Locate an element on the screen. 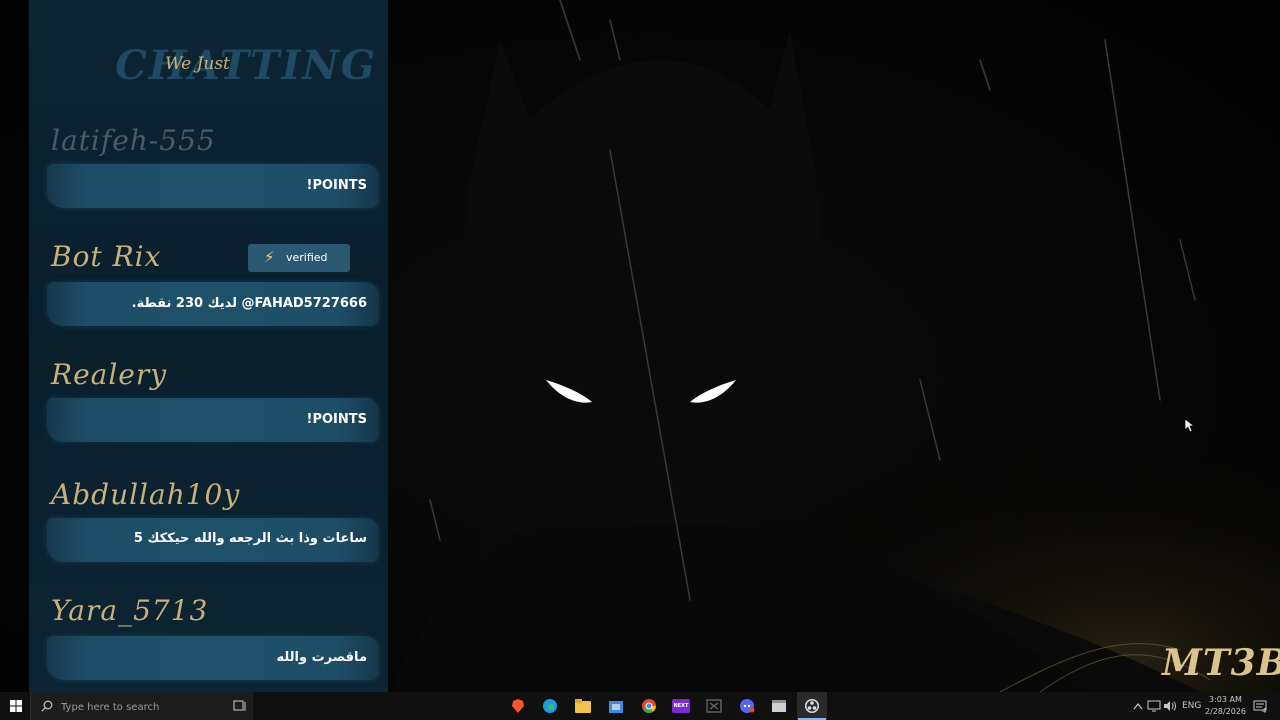 The image size is (1280, 720). taskbar-app-obs is located at coordinates (812, 706).